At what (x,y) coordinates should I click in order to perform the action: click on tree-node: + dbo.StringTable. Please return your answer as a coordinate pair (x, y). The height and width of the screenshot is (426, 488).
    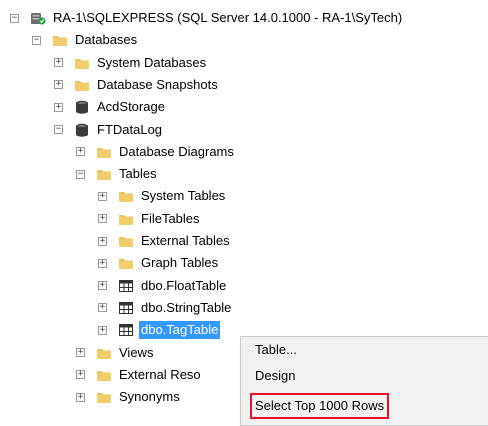
    Looking at the image, I should click on (165, 308).